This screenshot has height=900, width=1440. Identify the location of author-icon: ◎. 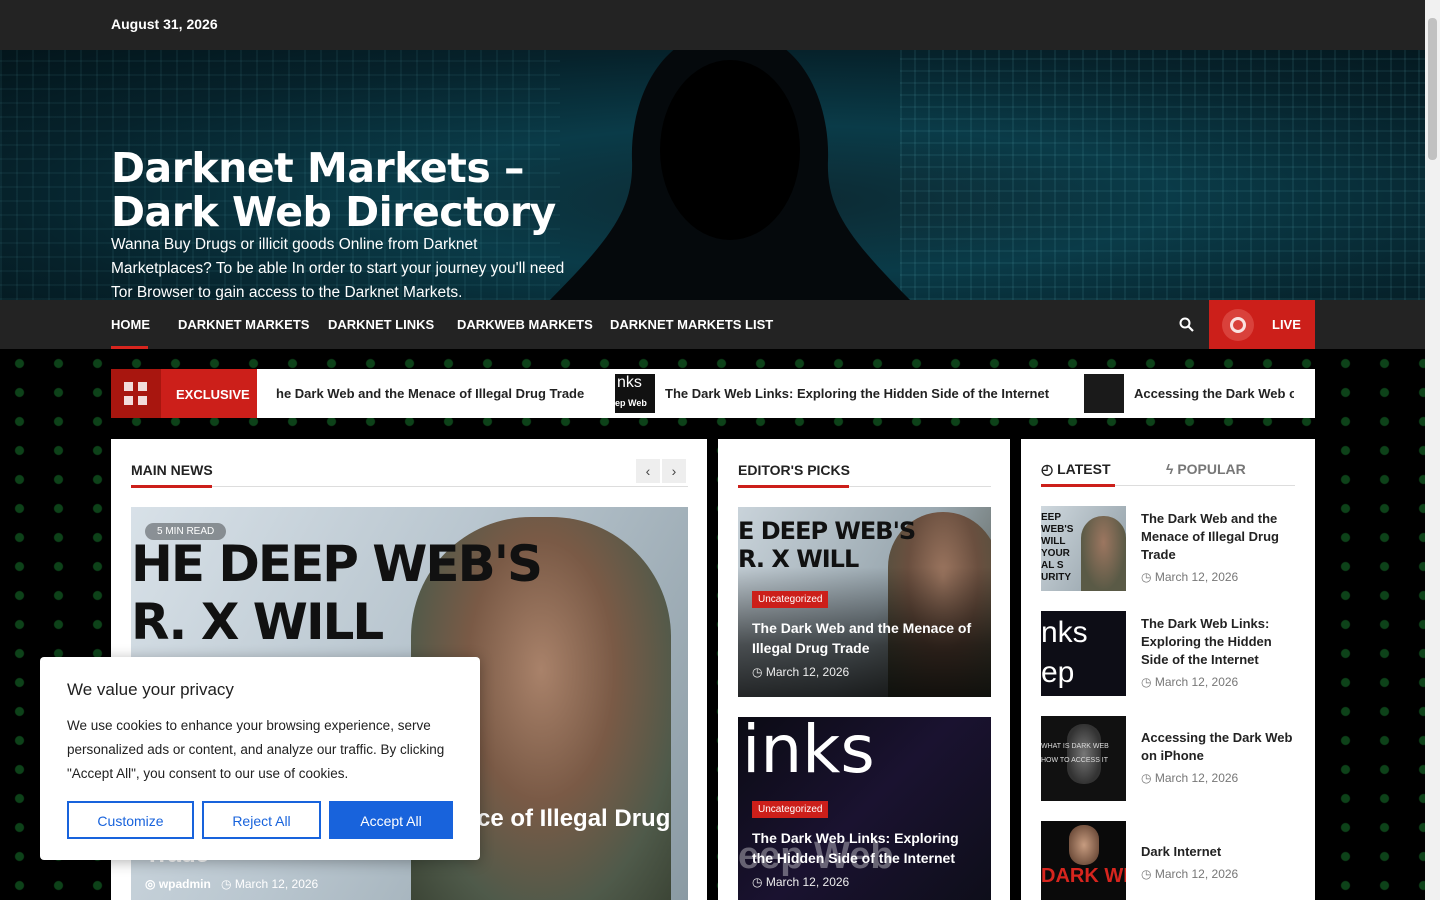
(150, 884).